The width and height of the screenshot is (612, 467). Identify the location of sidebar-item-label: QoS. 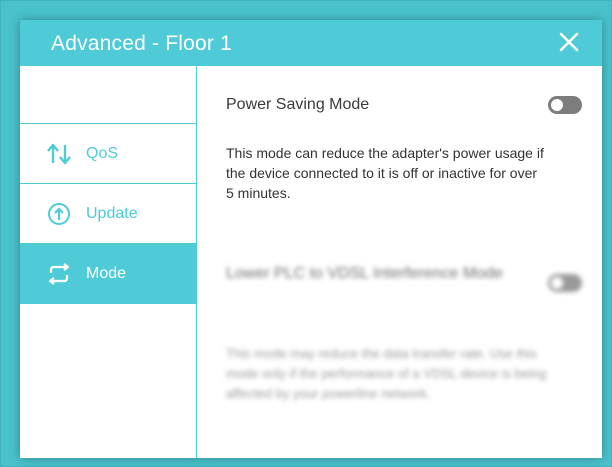
(102, 153).